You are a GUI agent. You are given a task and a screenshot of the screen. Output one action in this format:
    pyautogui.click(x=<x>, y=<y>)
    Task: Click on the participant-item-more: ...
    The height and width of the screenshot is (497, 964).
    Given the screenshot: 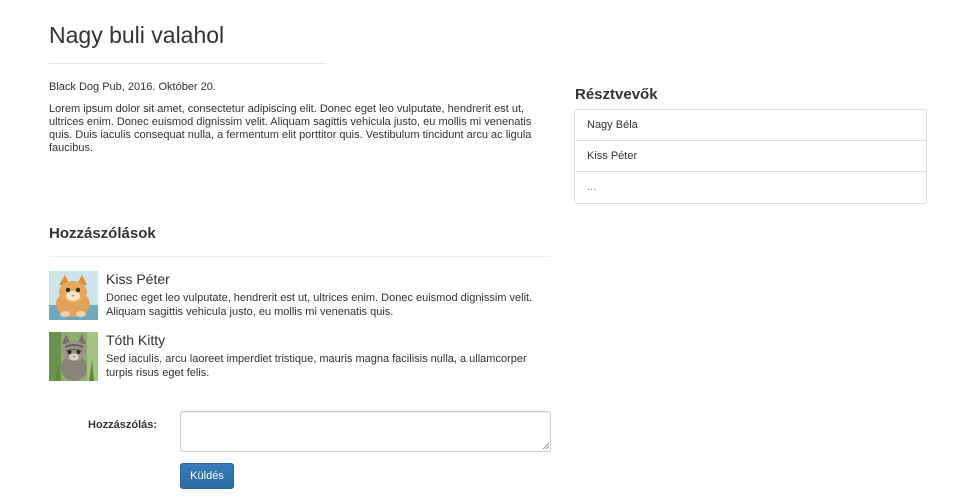 What is the action you would take?
    pyautogui.click(x=750, y=187)
    